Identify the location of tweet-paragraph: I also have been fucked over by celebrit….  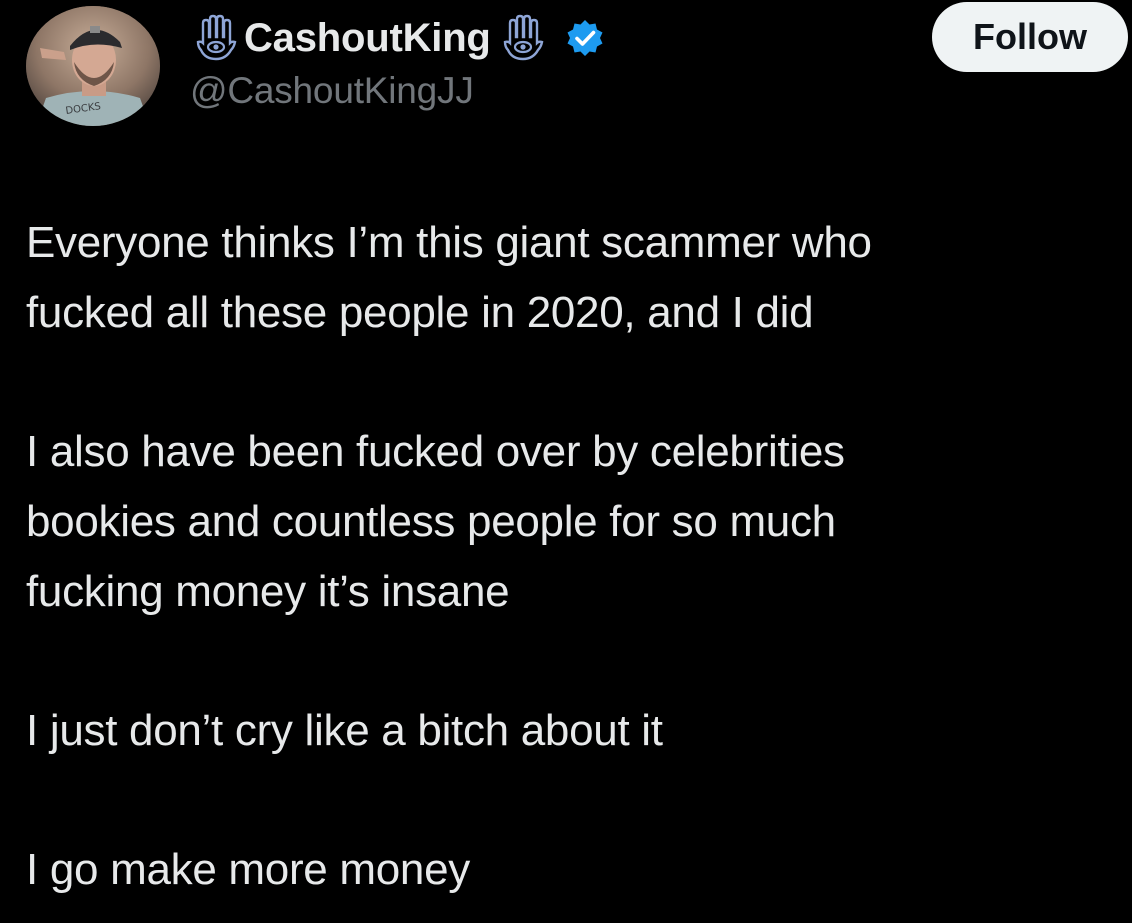
(435, 521).